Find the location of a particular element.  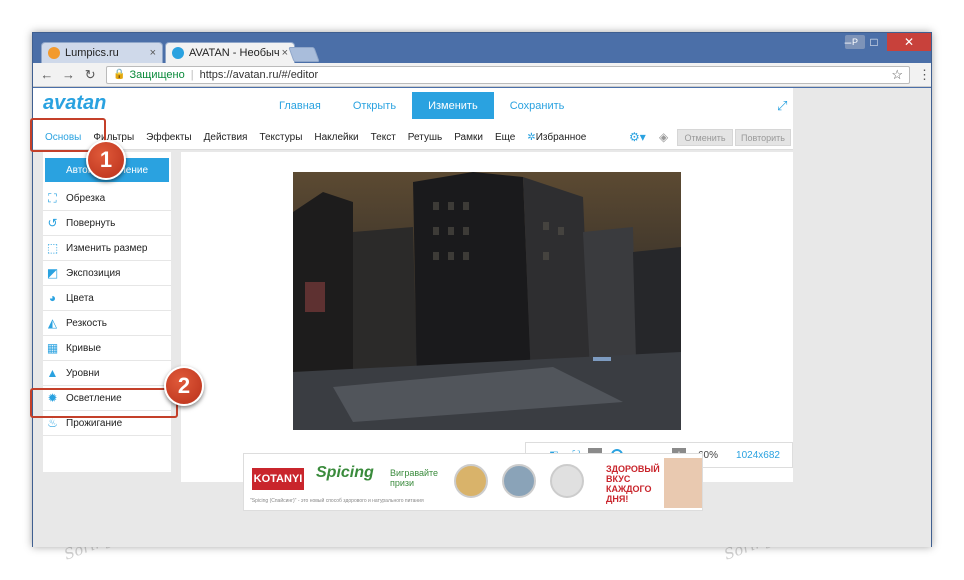

sidebar-item-curves: ▦ Кривые is located at coordinates (107, 348).